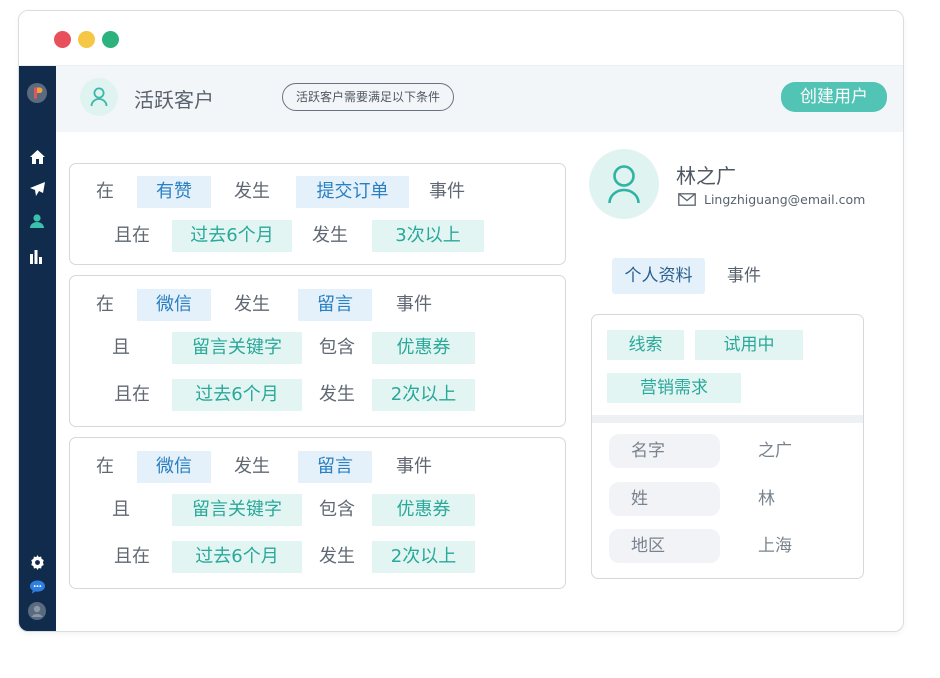  I want to click on title-bar, so click(461, 38).